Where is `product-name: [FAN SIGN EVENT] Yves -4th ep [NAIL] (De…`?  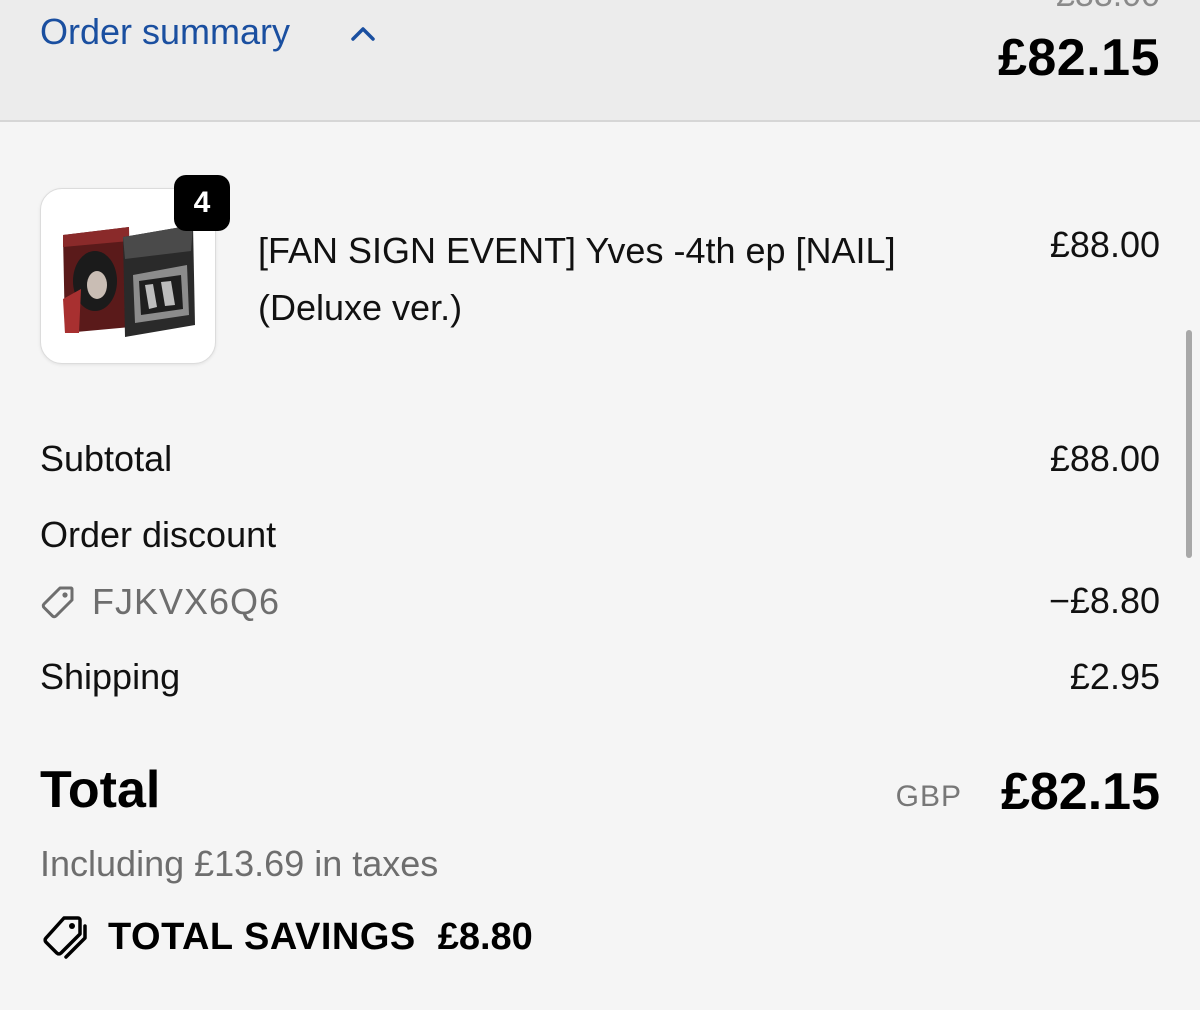 product-name: [FAN SIGN EVENT] Yves -4th ep [NAIL] (De… is located at coordinates (577, 279).